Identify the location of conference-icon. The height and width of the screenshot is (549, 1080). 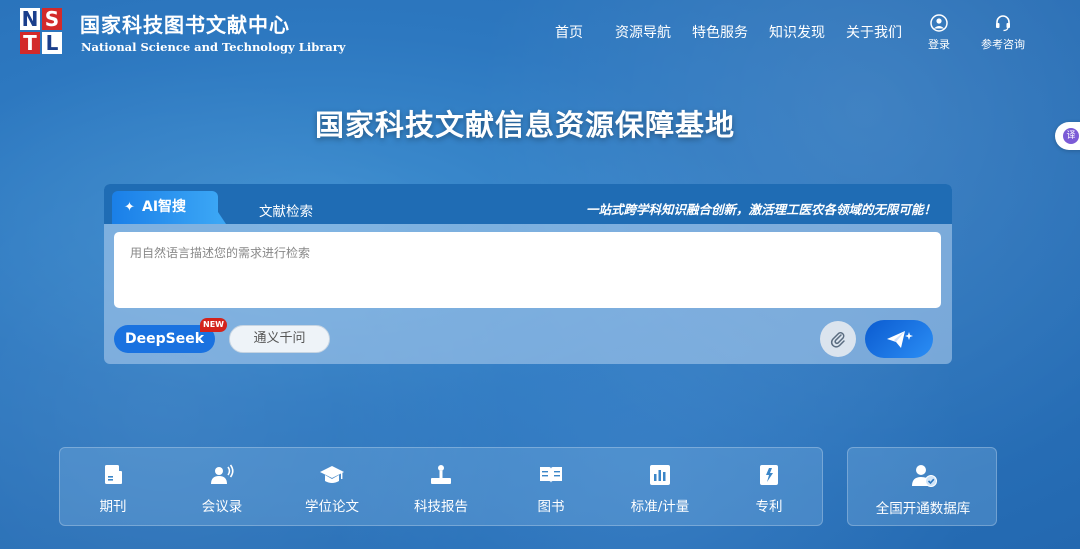
(222, 474).